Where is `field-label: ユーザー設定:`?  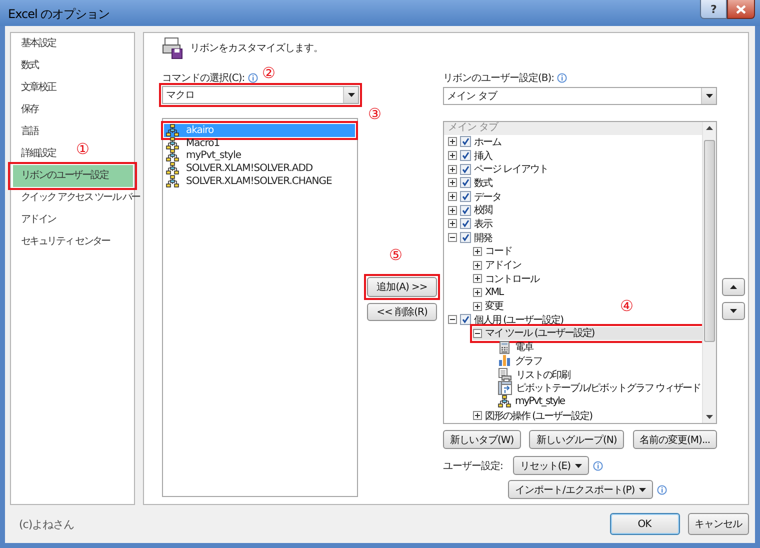 field-label: ユーザー設定: is located at coordinates (473, 466).